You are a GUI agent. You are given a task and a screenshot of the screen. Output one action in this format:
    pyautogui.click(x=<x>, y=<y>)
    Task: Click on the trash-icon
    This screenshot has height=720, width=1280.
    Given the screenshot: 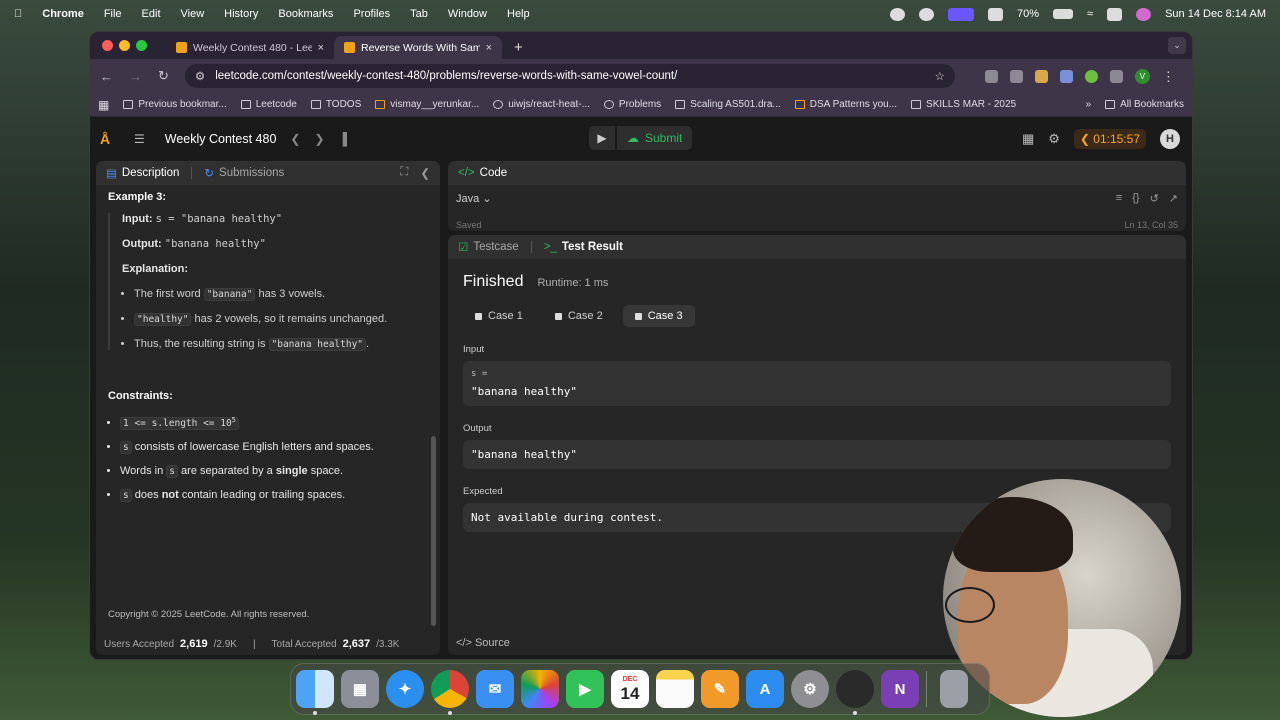 What is the action you would take?
    pyautogui.click(x=954, y=689)
    